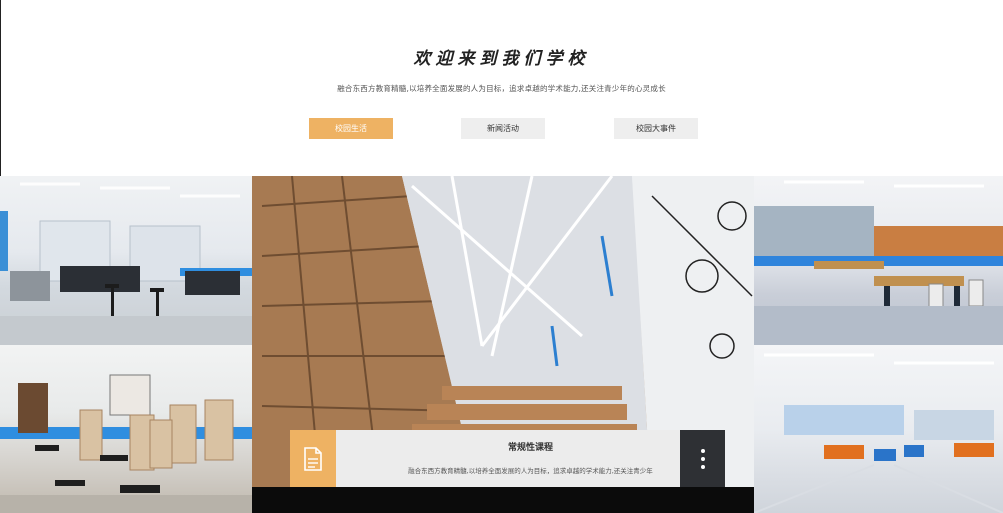 Image resolution: width=1003 pixels, height=513 pixels. Describe the element at coordinates (530, 471) in the screenshot. I see `caption-description: 融合东西方教育精髓,以培养全面发展的人为目标，追求卓越的学术能力,还关注青少年` at that location.